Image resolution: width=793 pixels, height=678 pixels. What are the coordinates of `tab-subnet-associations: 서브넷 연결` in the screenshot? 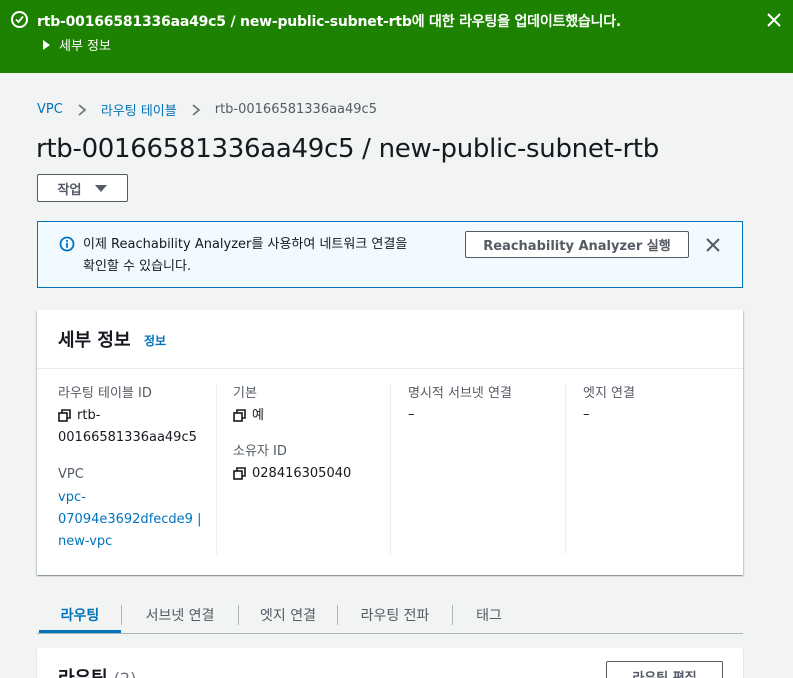 It's located at (180, 615).